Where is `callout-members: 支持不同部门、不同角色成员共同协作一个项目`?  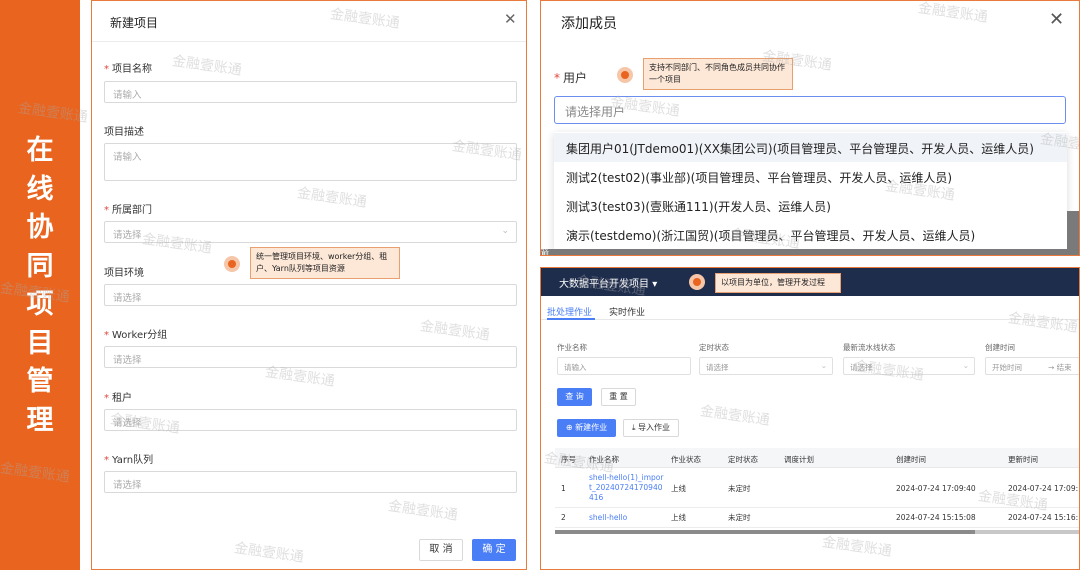
callout-members: 支持不同部门、不同角色成员共同协作一个项目 is located at coordinates (718, 74).